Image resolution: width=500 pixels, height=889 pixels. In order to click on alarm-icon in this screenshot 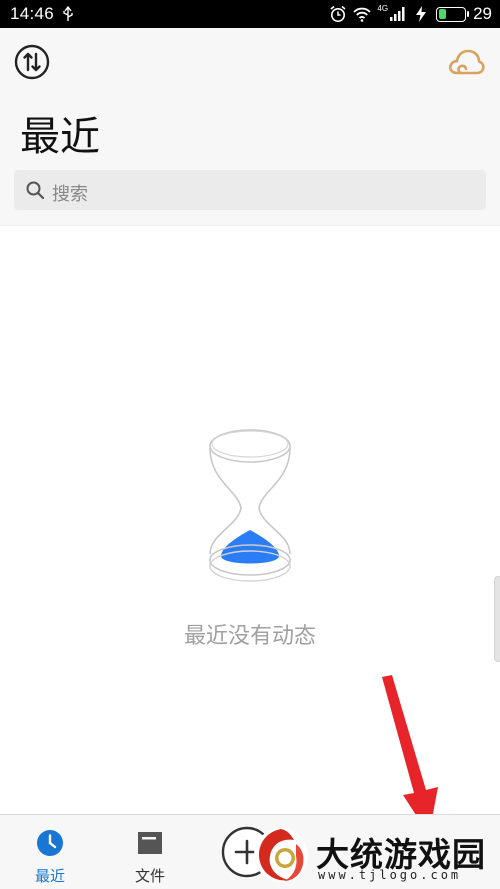, I will do `click(338, 13)`.